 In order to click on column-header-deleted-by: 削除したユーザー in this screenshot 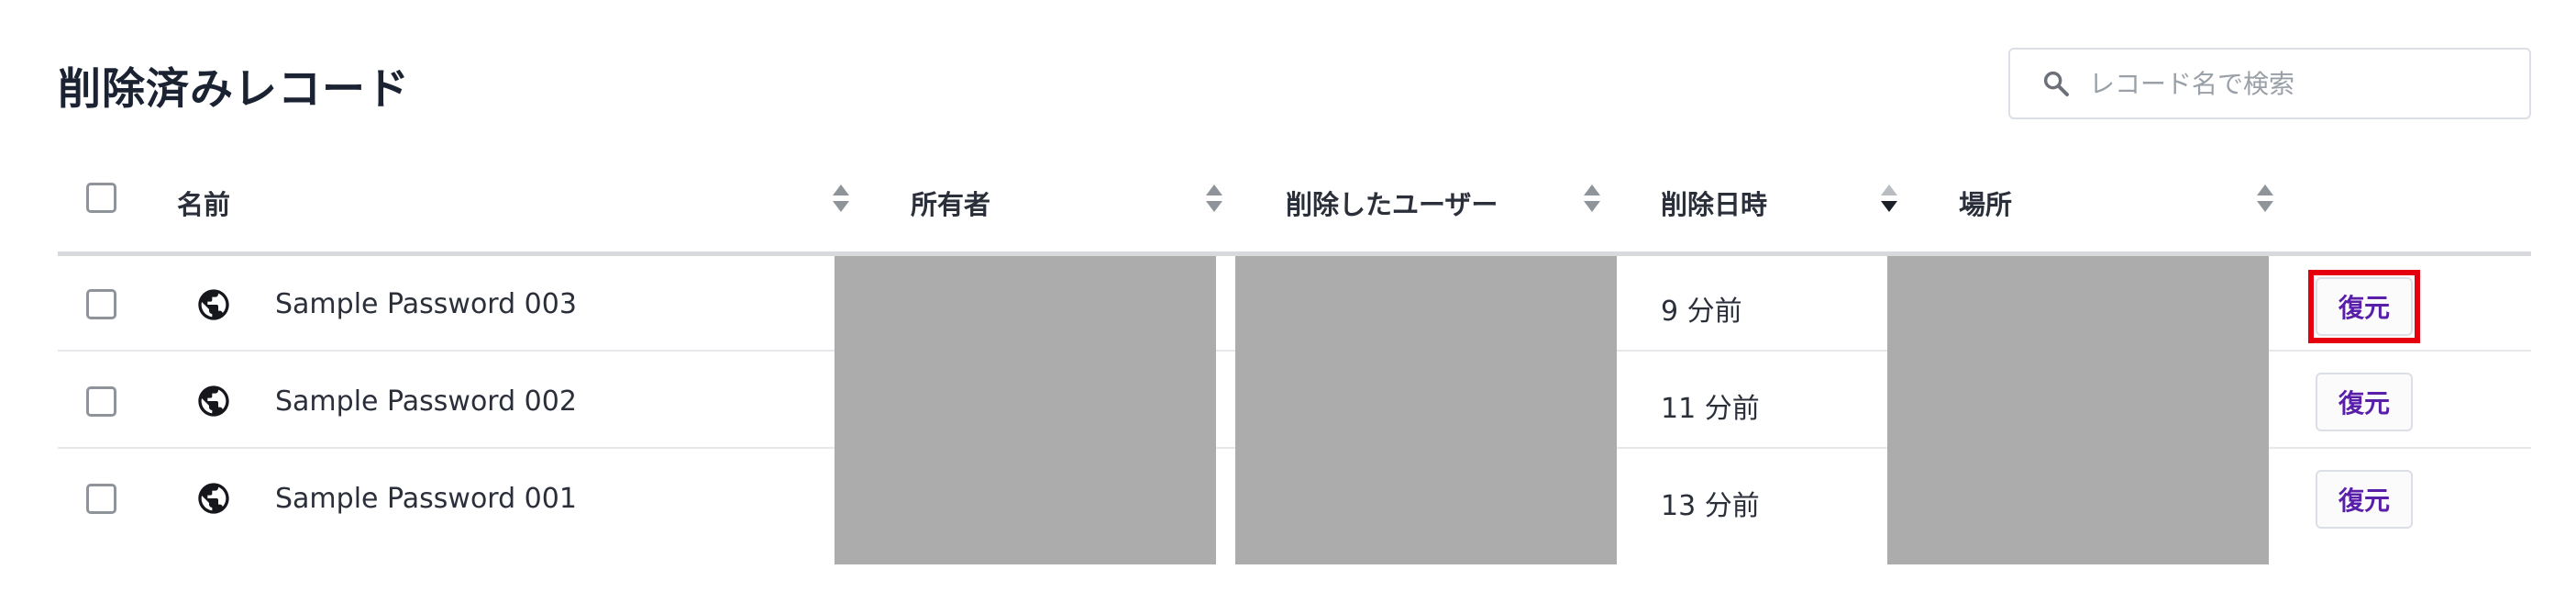, I will do `click(1392, 203)`.